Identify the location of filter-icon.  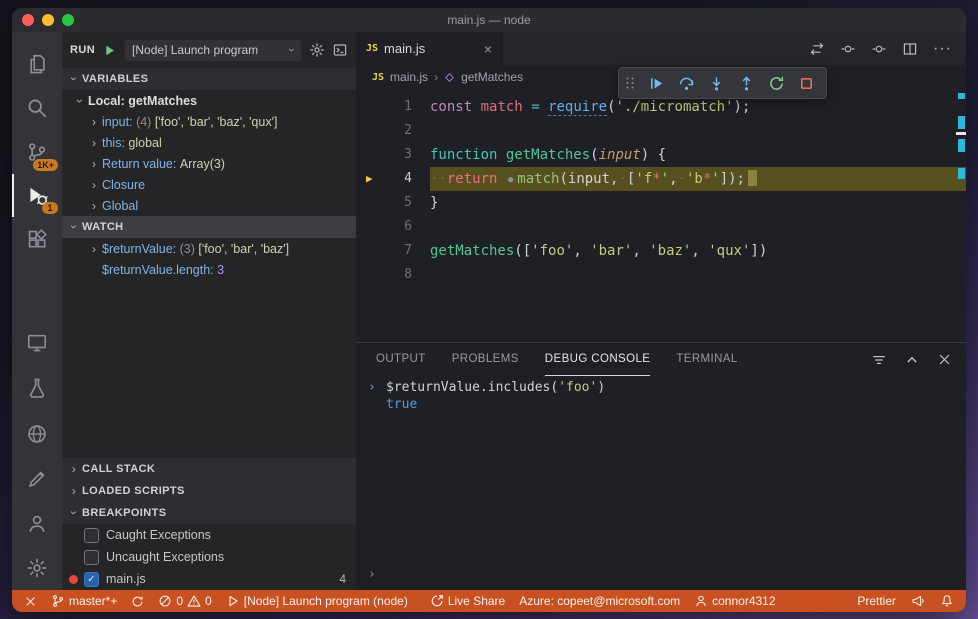
(879, 360).